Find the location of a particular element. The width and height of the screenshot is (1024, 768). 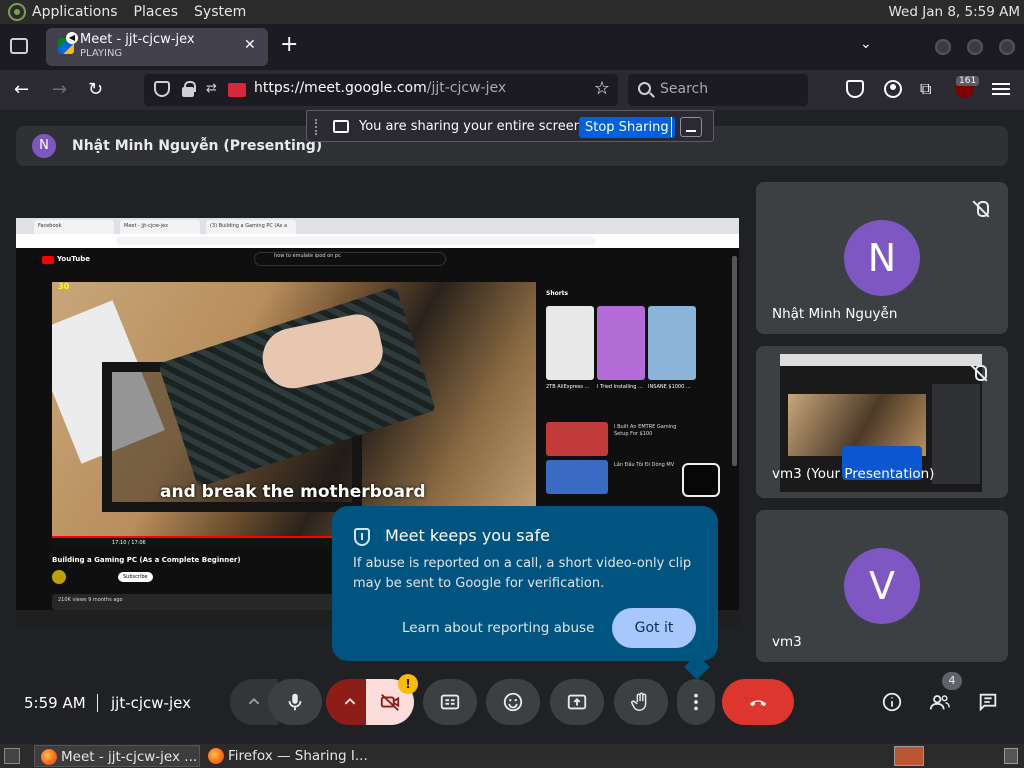

recommended-title: Lần Đầu Tôi Đi Dòng MV is located at coordinates (644, 465).